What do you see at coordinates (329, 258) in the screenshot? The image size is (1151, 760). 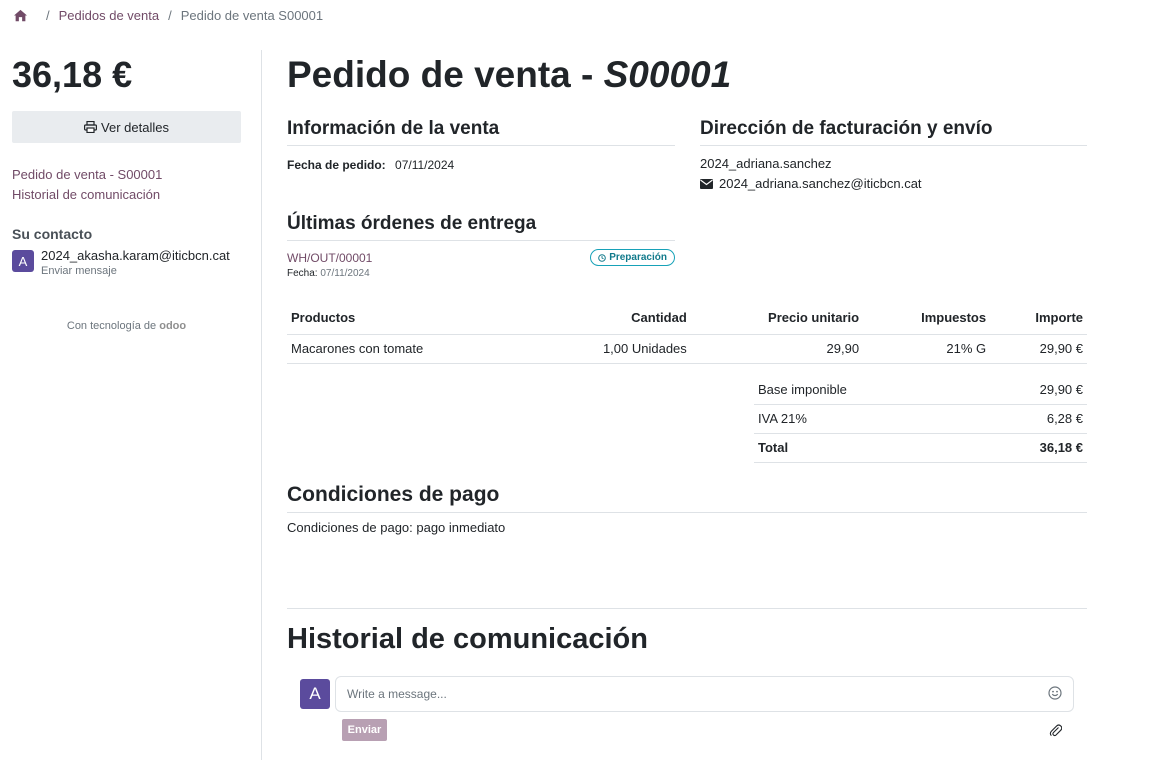 I see `delivery-ref-link: WH/OUT/00001` at bounding box center [329, 258].